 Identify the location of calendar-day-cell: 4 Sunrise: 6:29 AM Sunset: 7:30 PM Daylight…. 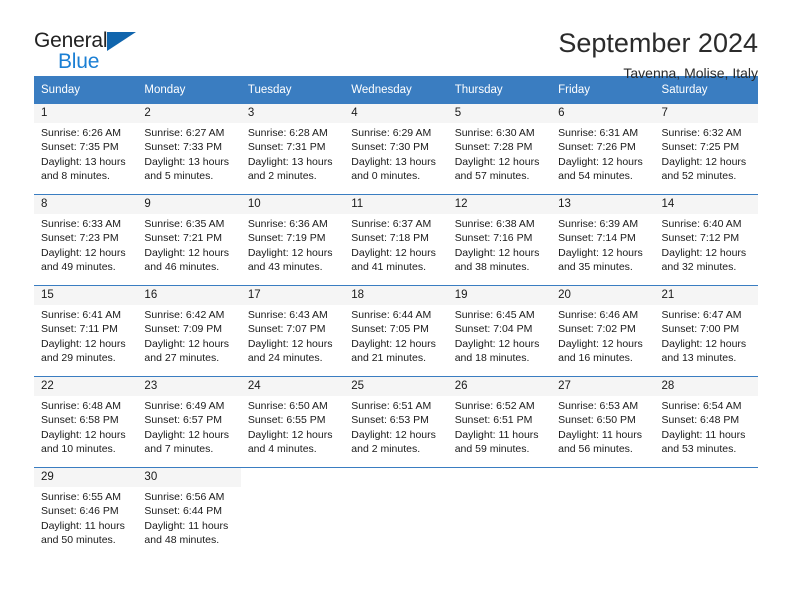
(396, 149).